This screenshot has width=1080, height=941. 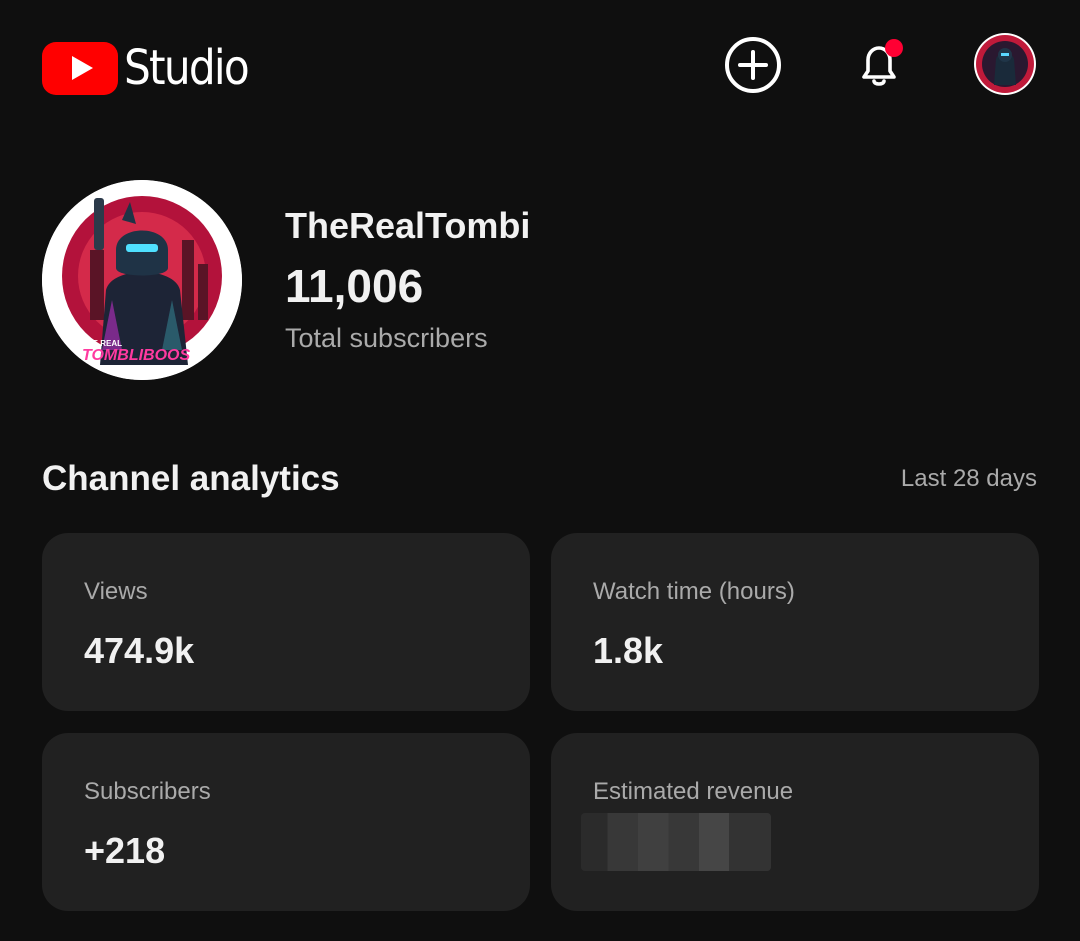 What do you see at coordinates (879, 65) in the screenshot?
I see `notifications-button` at bounding box center [879, 65].